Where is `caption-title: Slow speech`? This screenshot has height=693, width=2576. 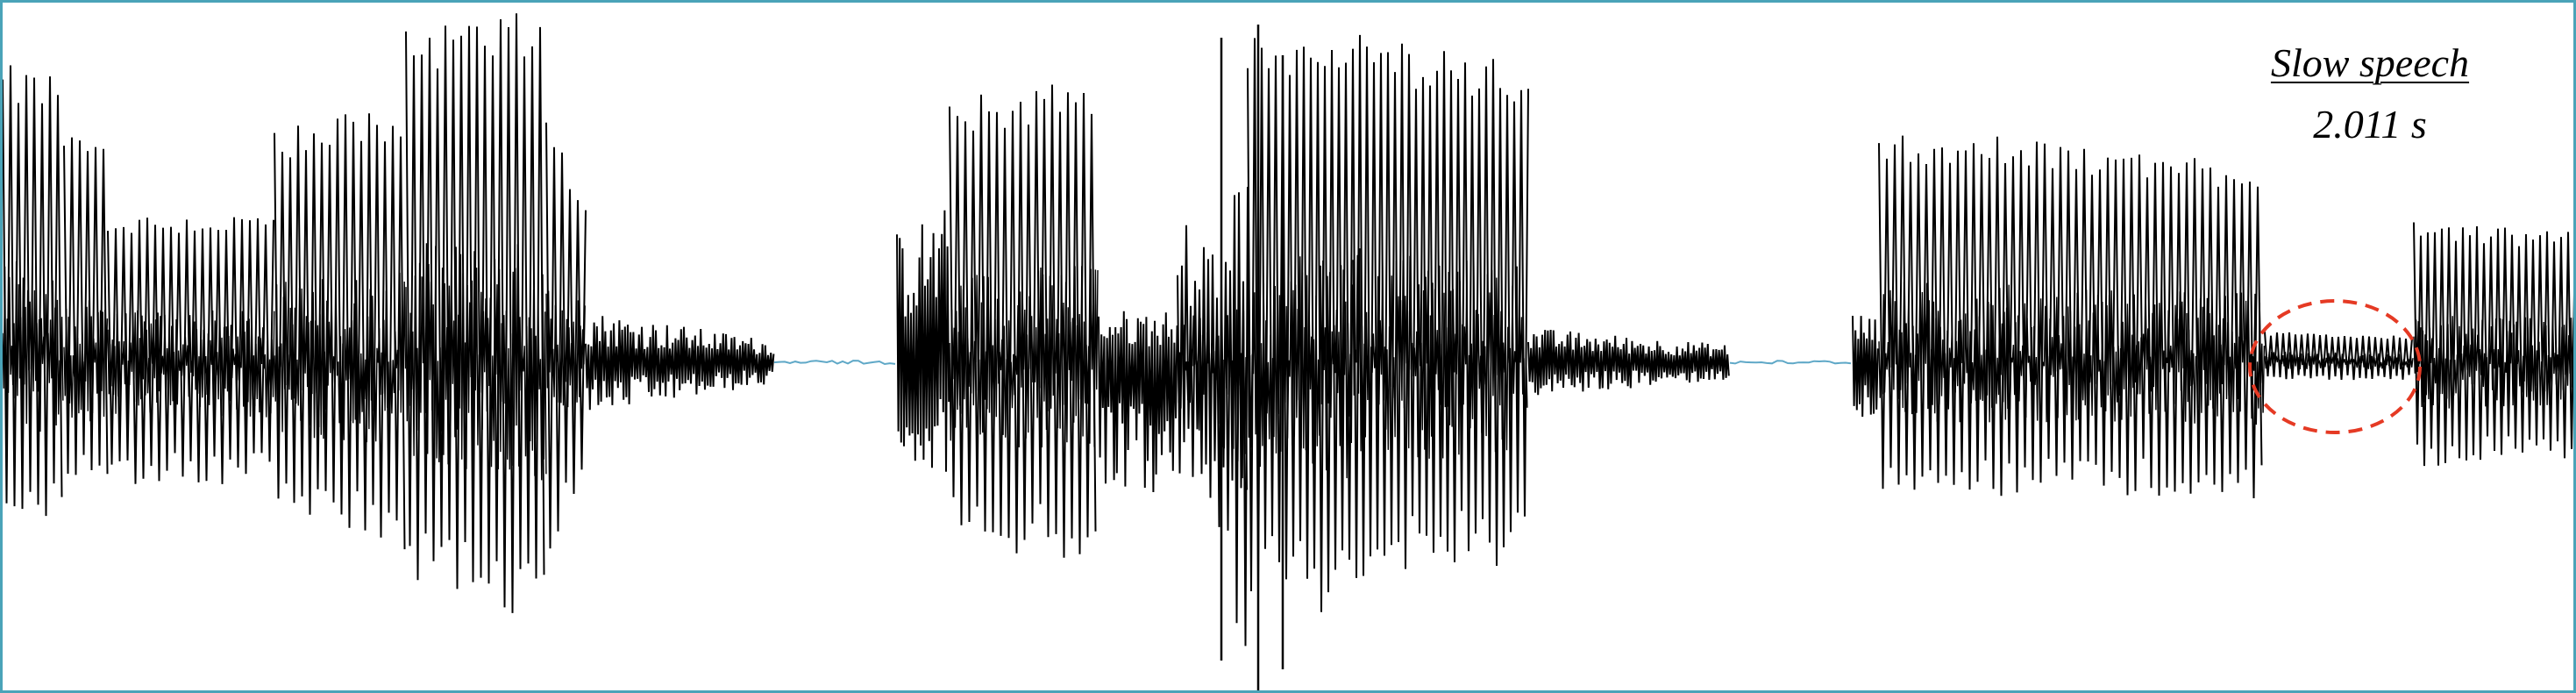
caption-title: Slow speech is located at coordinates (2370, 62).